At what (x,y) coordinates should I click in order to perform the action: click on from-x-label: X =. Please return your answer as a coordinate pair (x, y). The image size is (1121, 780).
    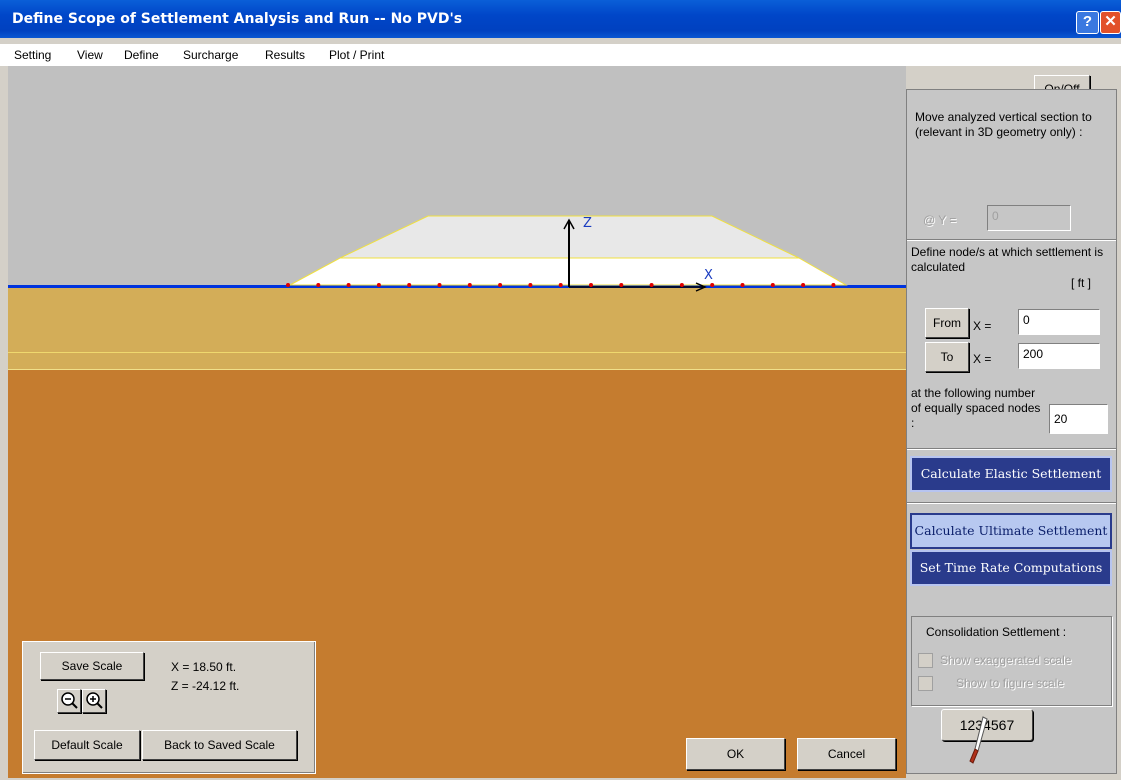
    Looking at the image, I should click on (982, 326).